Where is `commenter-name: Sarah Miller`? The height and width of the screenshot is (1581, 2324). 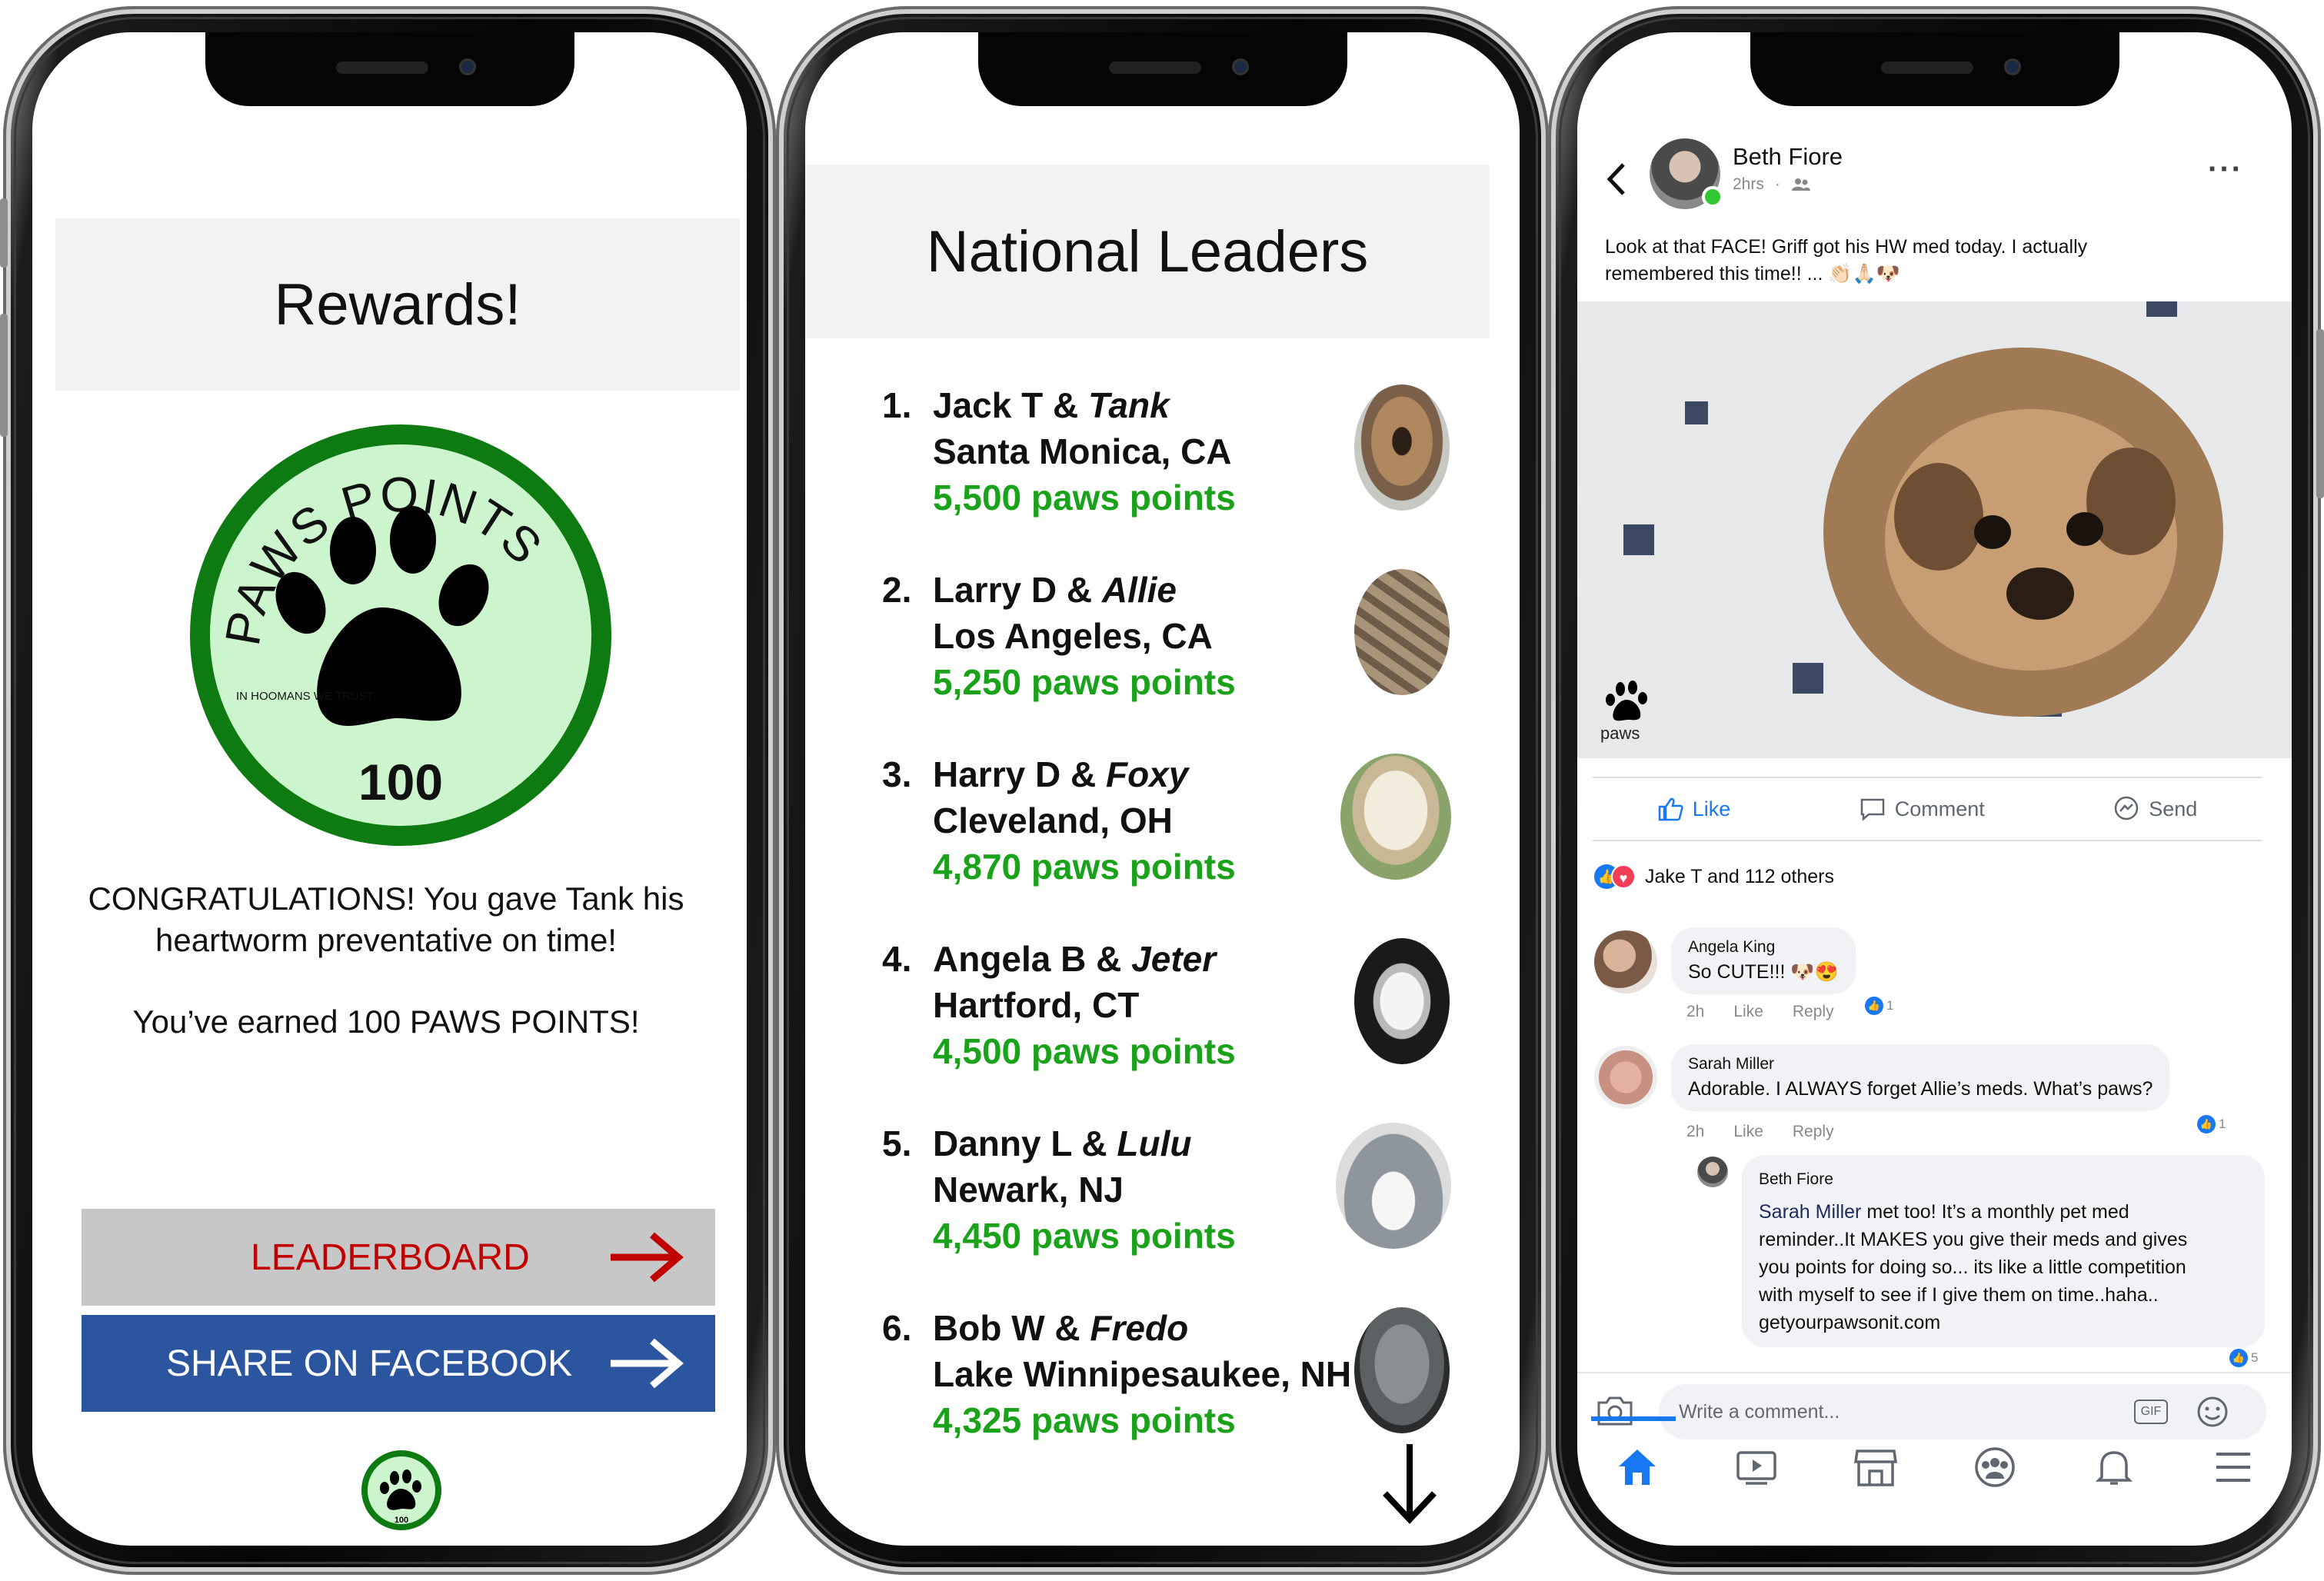
commenter-name: Sarah Miller is located at coordinates (1920, 1064).